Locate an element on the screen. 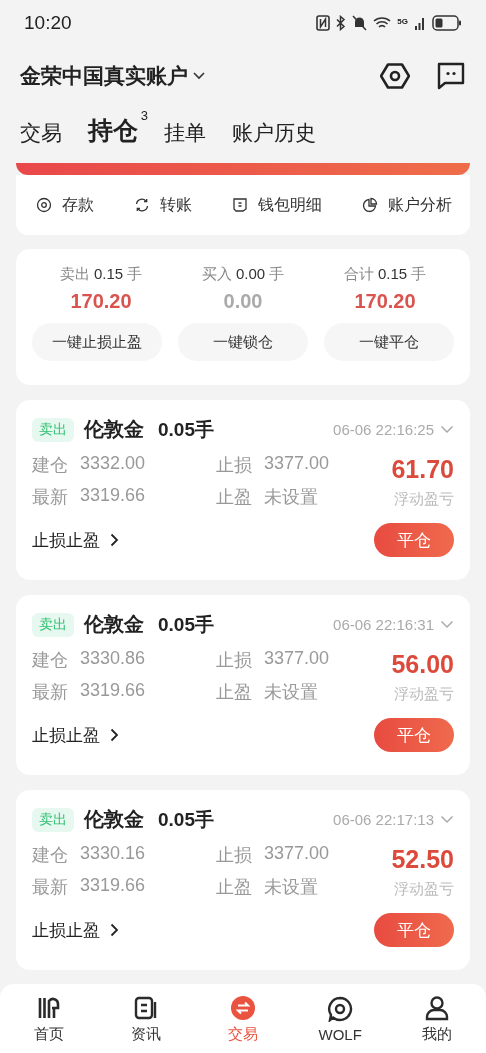 The width and height of the screenshot is (486, 1053). action-button: 存款 is located at coordinates (65, 205).